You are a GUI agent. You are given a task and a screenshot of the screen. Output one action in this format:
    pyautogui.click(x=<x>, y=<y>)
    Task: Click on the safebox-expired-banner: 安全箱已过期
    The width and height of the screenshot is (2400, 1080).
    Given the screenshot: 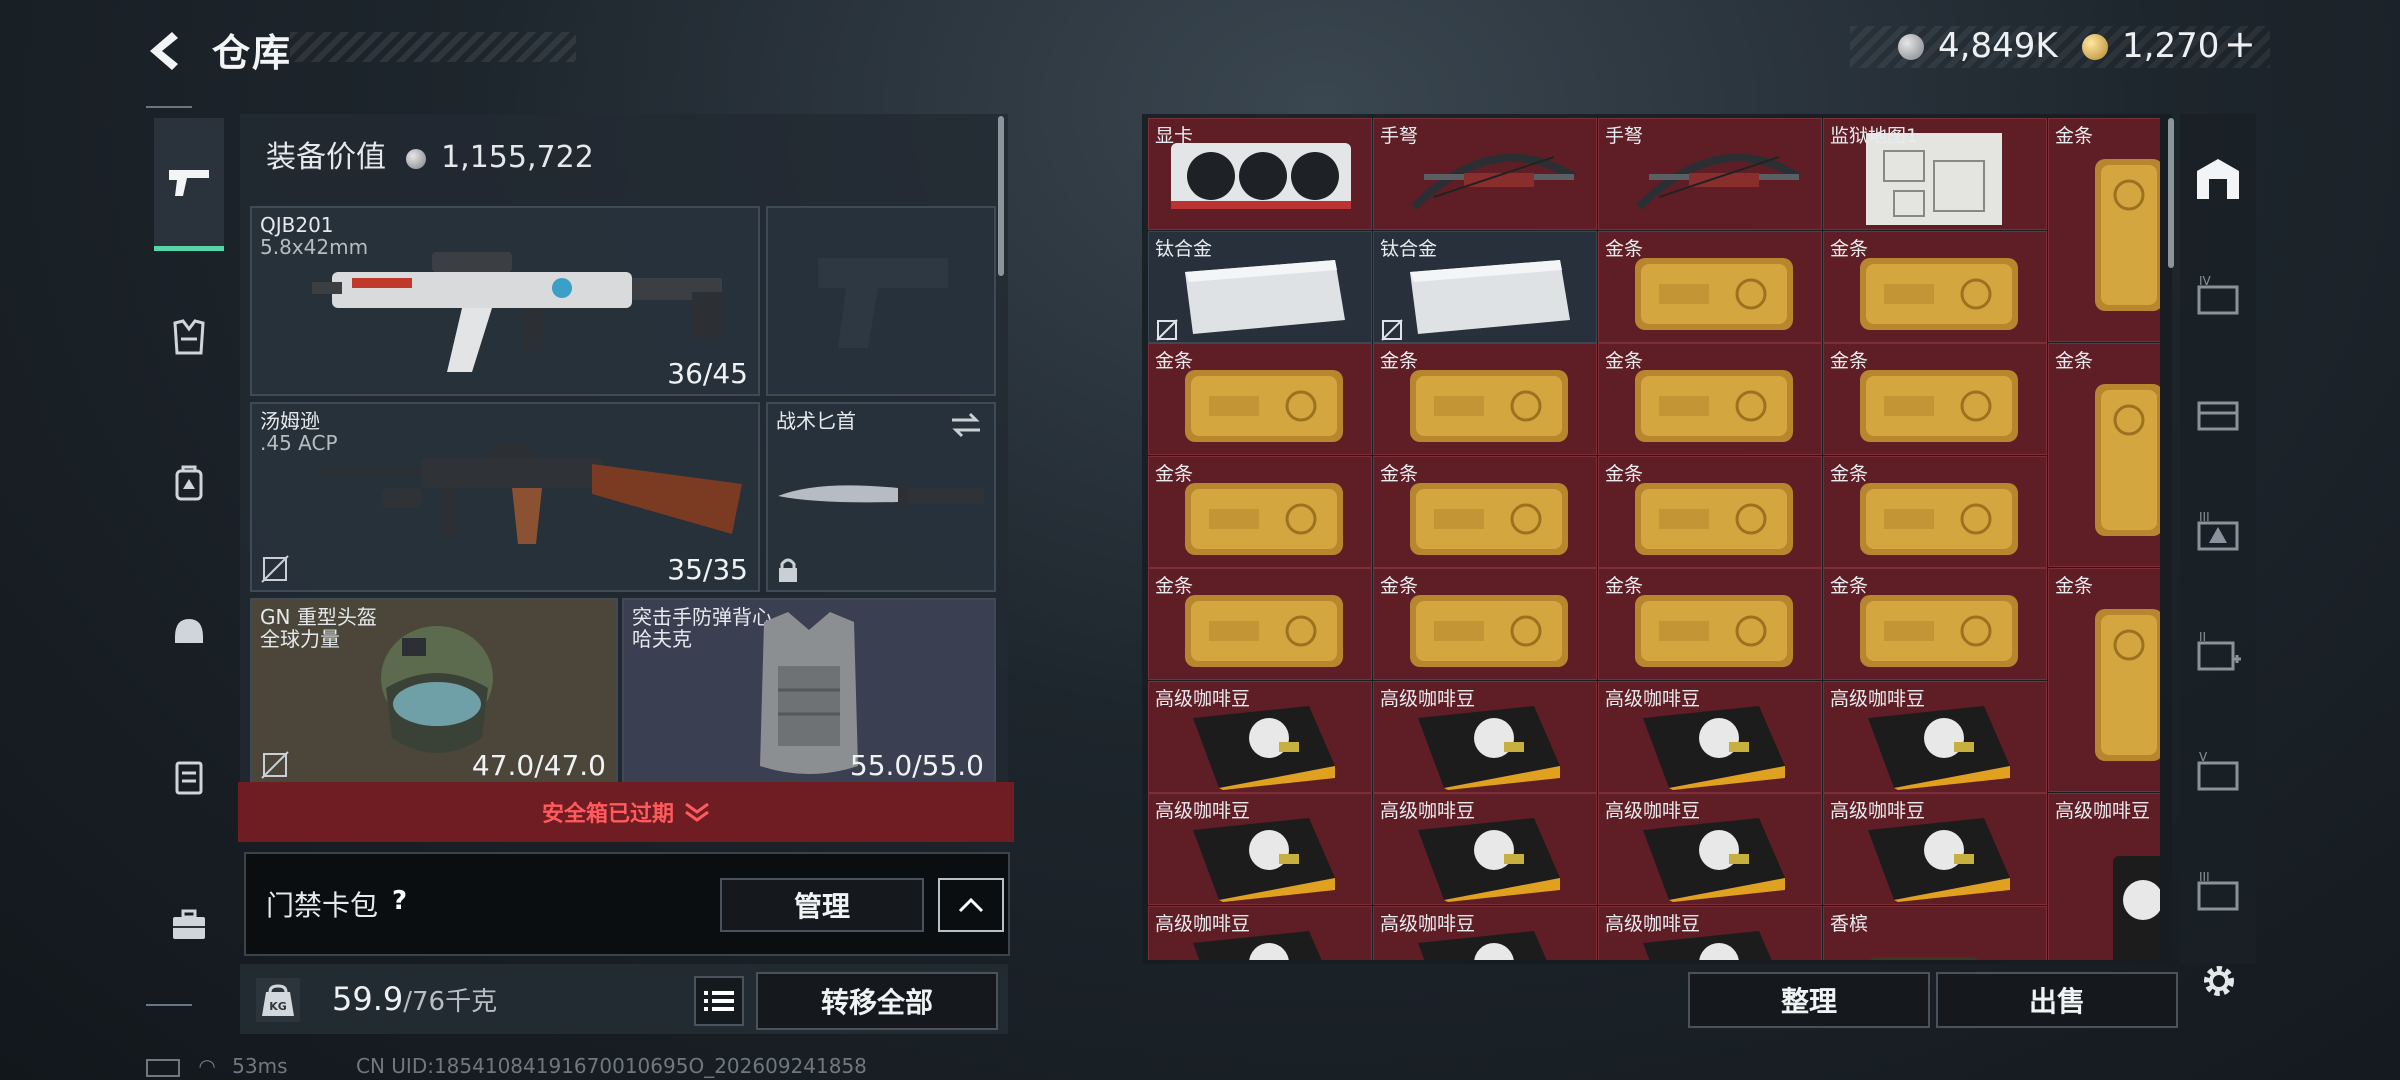 What is the action you would take?
    pyautogui.click(x=626, y=812)
    